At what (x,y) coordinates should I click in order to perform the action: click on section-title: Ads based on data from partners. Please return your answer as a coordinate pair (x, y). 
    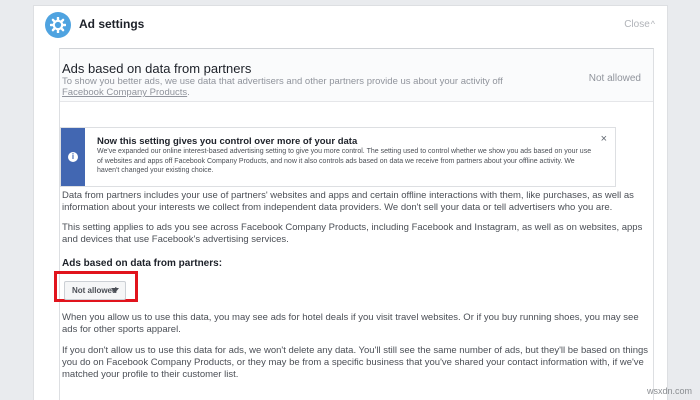
    Looking at the image, I should click on (157, 68).